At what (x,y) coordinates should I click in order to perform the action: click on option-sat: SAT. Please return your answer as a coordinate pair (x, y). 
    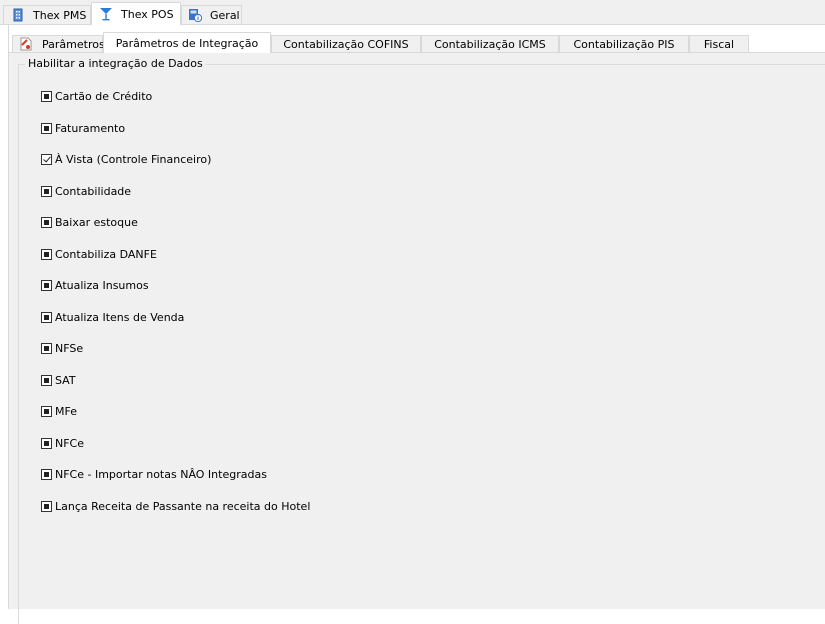
    Looking at the image, I should click on (58, 380).